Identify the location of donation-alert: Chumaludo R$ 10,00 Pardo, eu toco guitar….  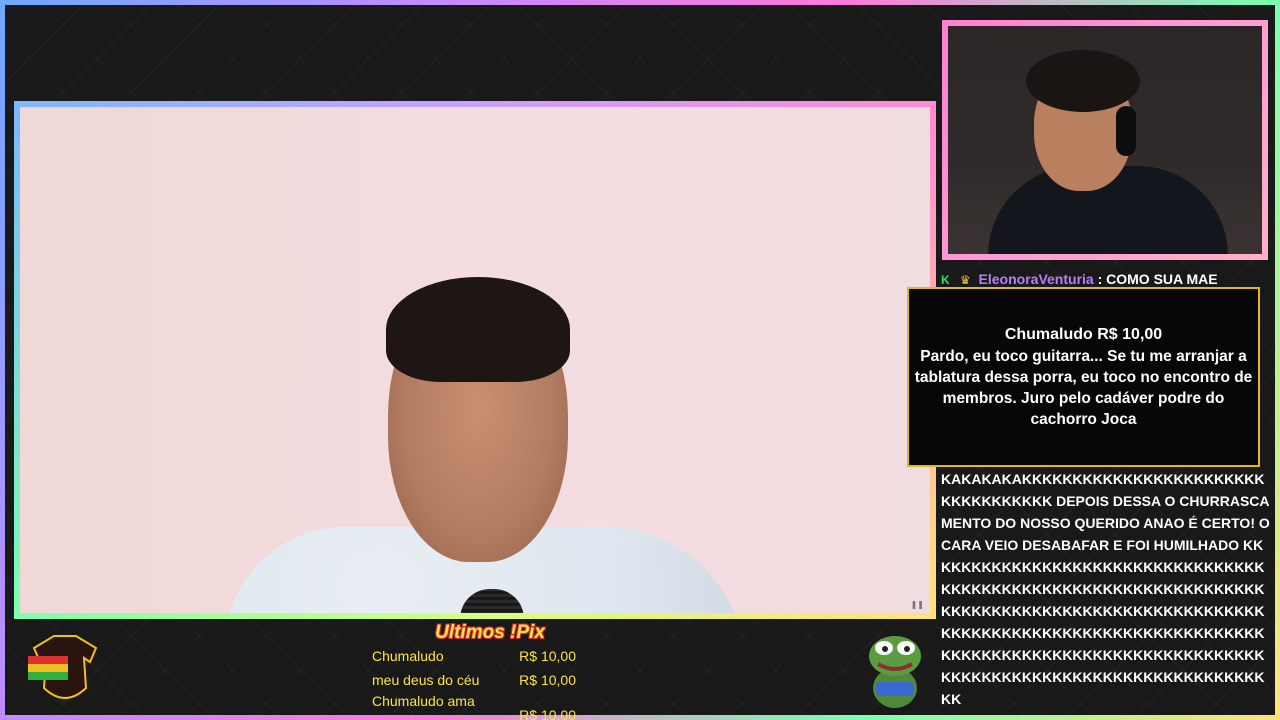
(1083, 377).